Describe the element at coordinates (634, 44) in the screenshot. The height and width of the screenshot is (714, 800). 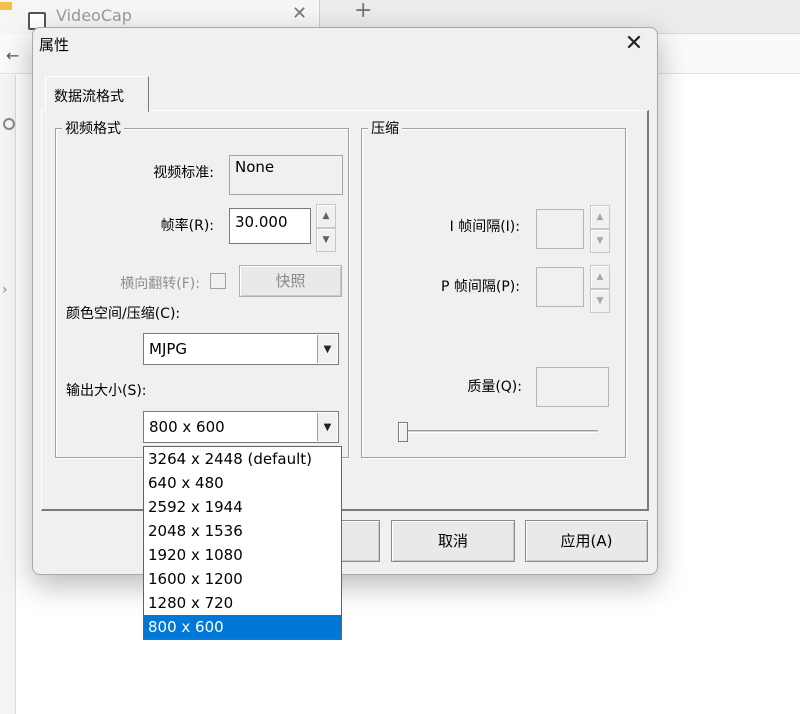
I see `close-icon: ✕` at that location.